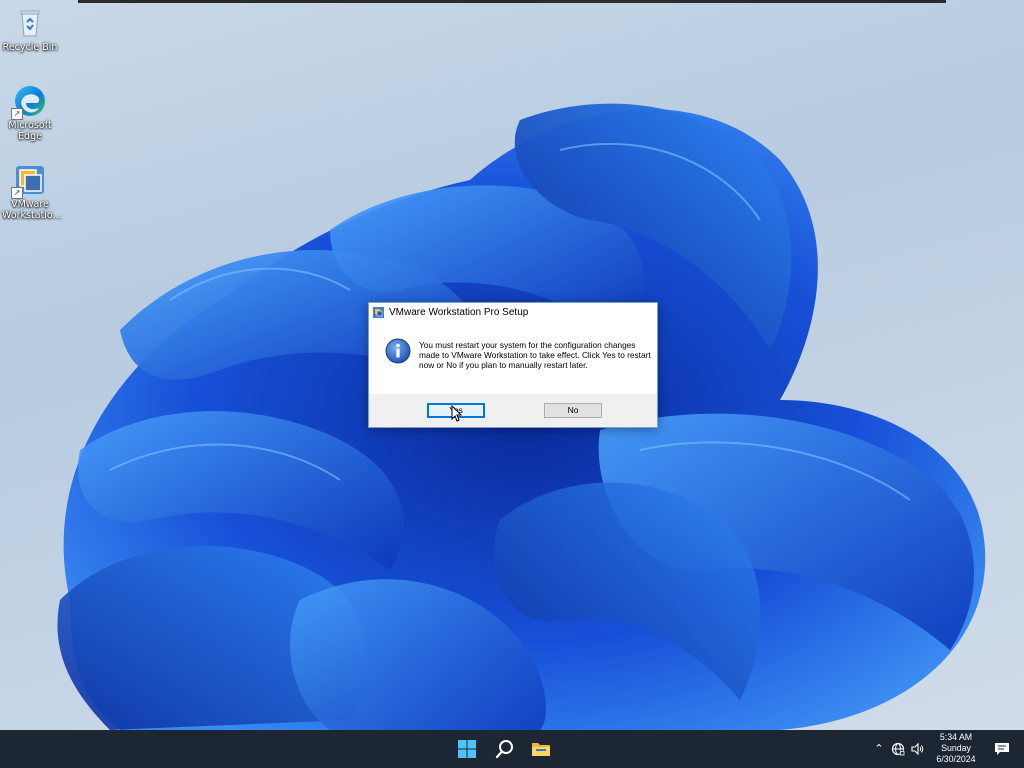  Describe the element at coordinates (513, 410) in the screenshot. I see `dialog-footer: Yes No` at that location.